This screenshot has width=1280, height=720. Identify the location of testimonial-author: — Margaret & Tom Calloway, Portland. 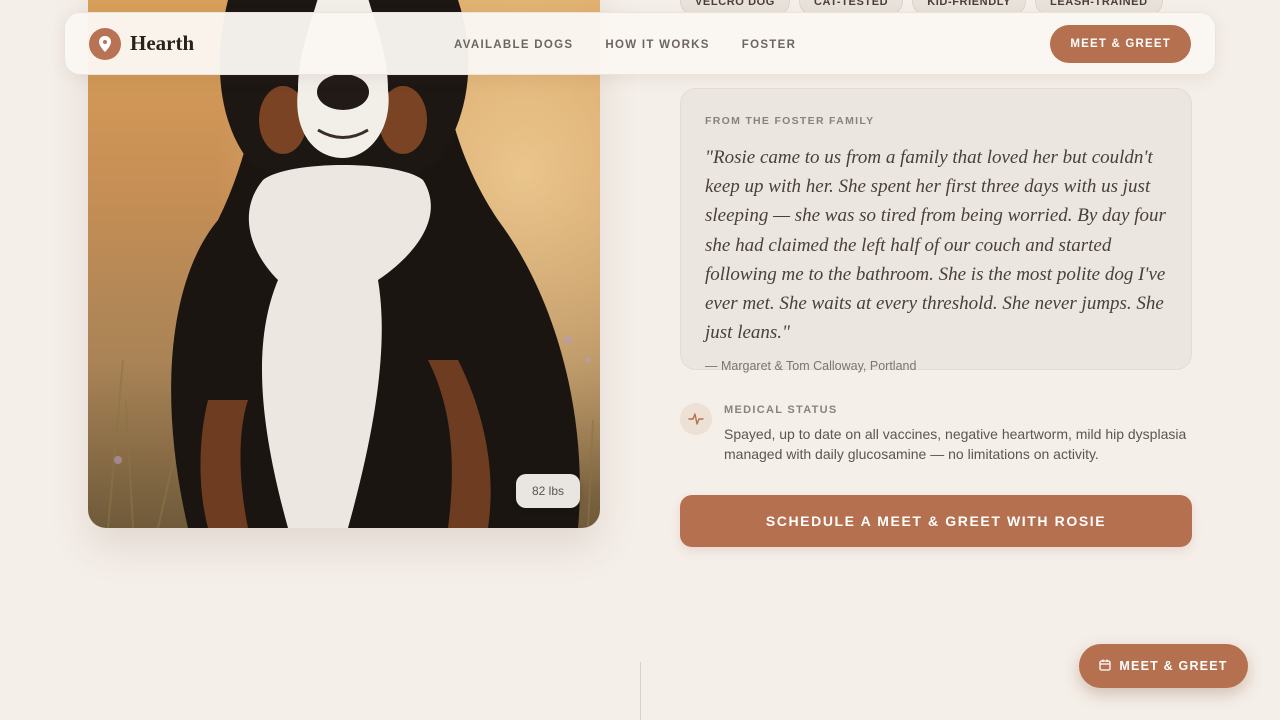
(811, 366).